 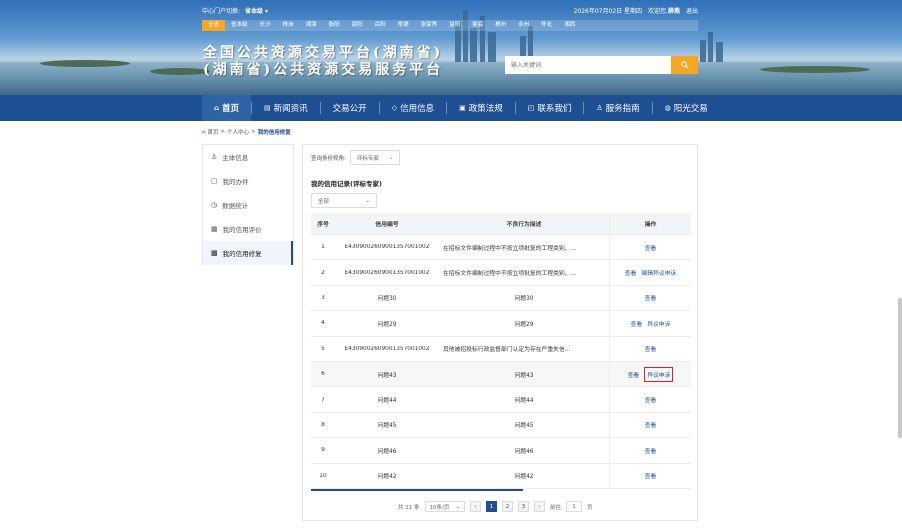 What do you see at coordinates (485, 109) in the screenshot?
I see `nav-item-label: 政策法规` at bounding box center [485, 109].